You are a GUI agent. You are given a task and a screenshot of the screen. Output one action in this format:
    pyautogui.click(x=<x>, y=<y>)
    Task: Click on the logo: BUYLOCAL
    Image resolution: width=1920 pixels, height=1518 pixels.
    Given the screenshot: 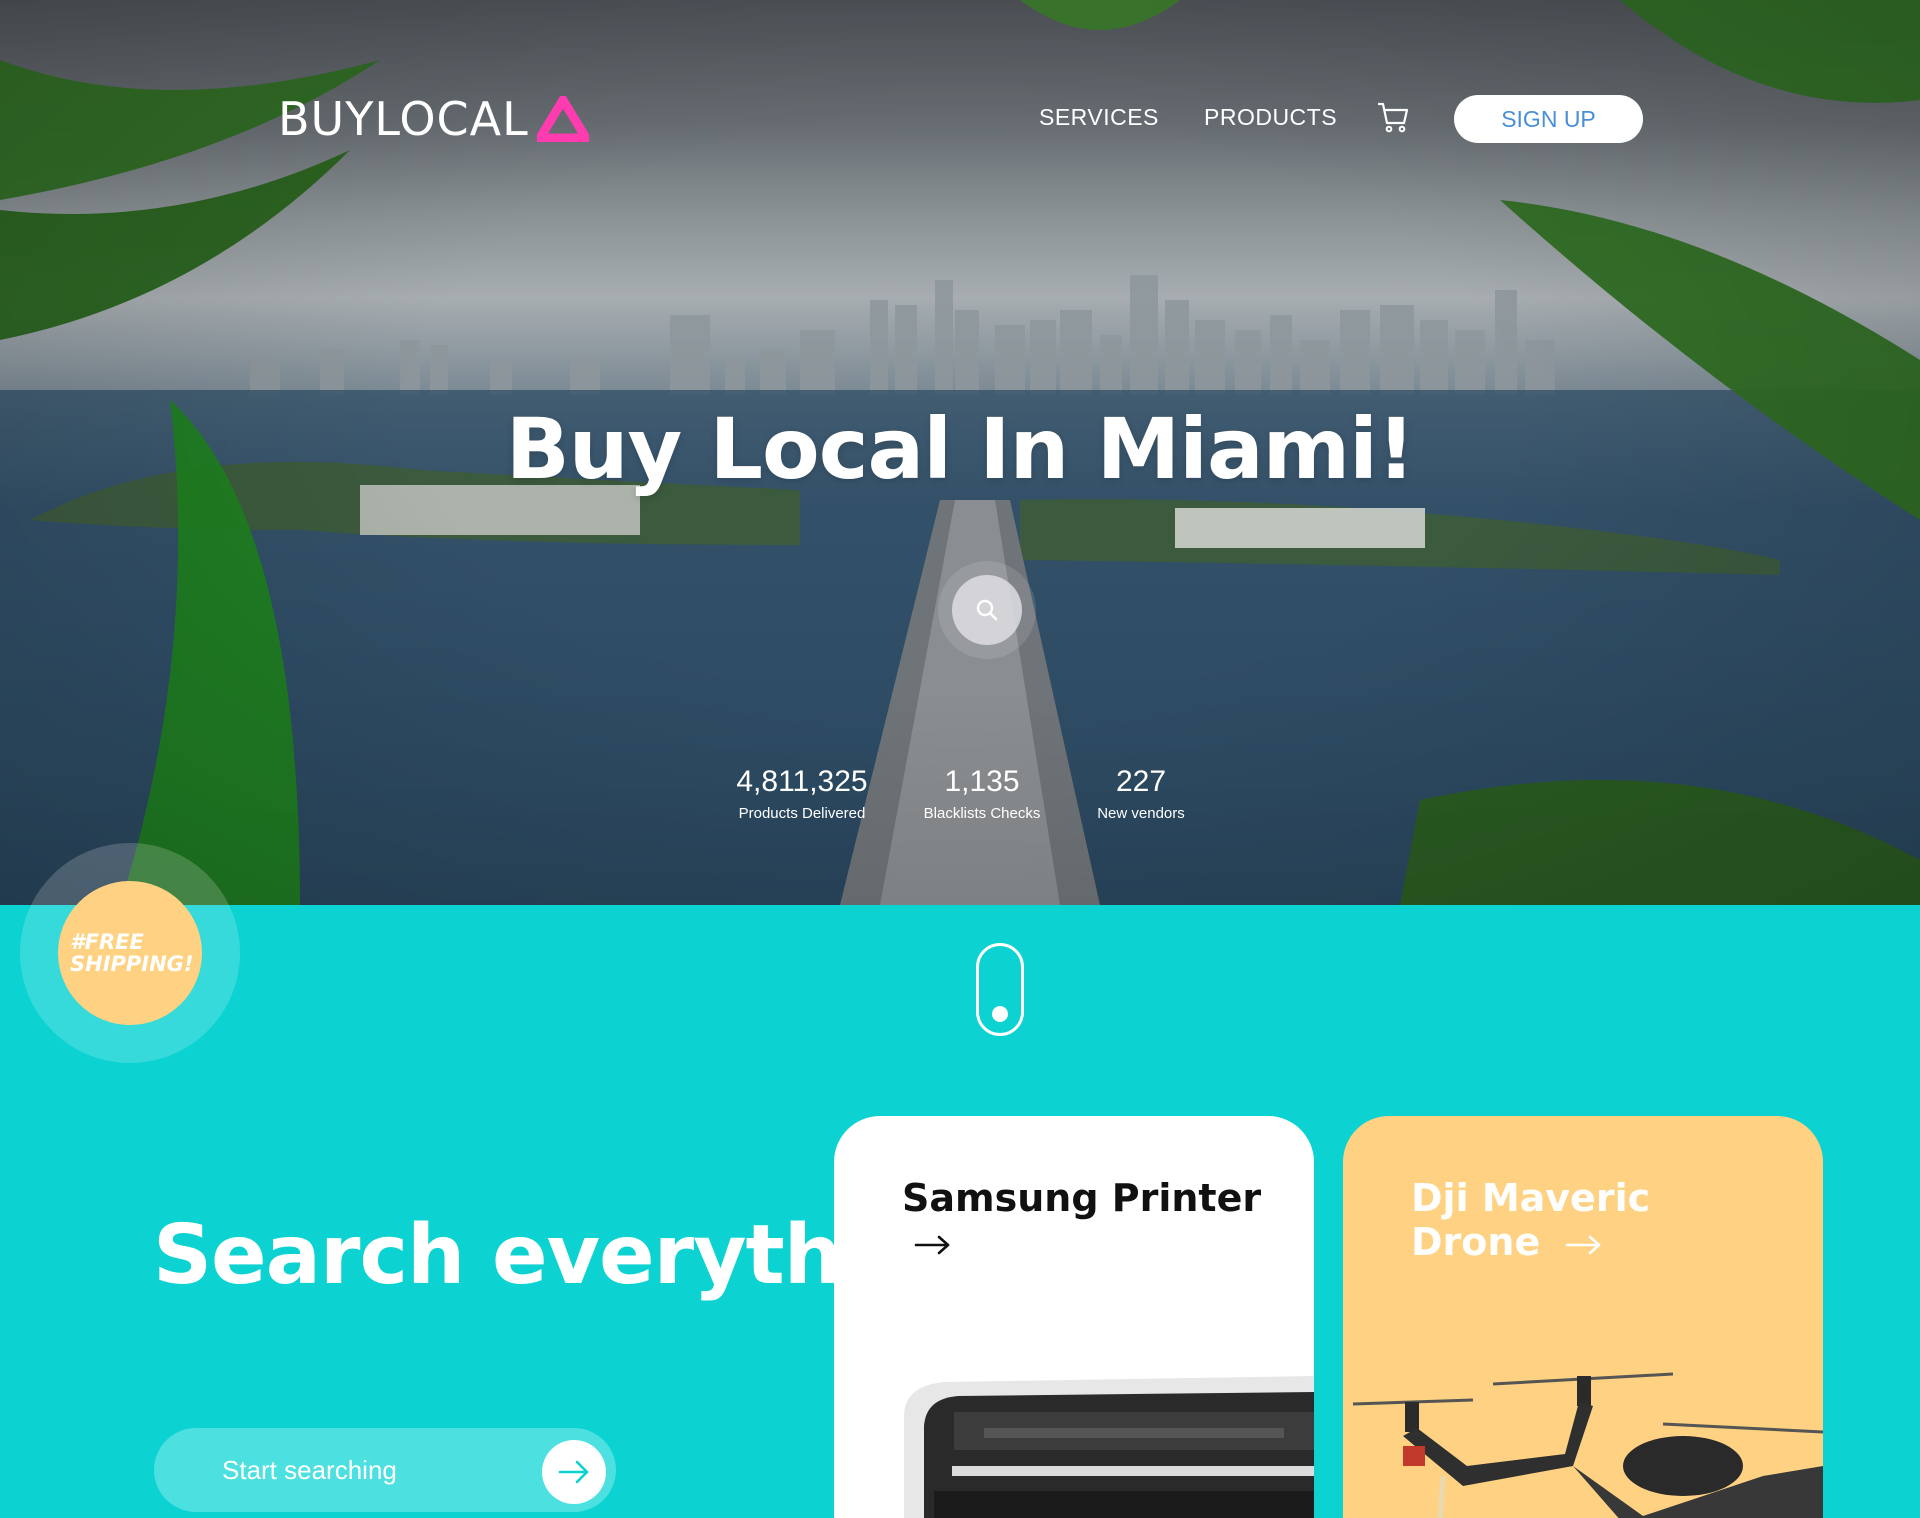 What is the action you would take?
    pyautogui.click(x=433, y=119)
    